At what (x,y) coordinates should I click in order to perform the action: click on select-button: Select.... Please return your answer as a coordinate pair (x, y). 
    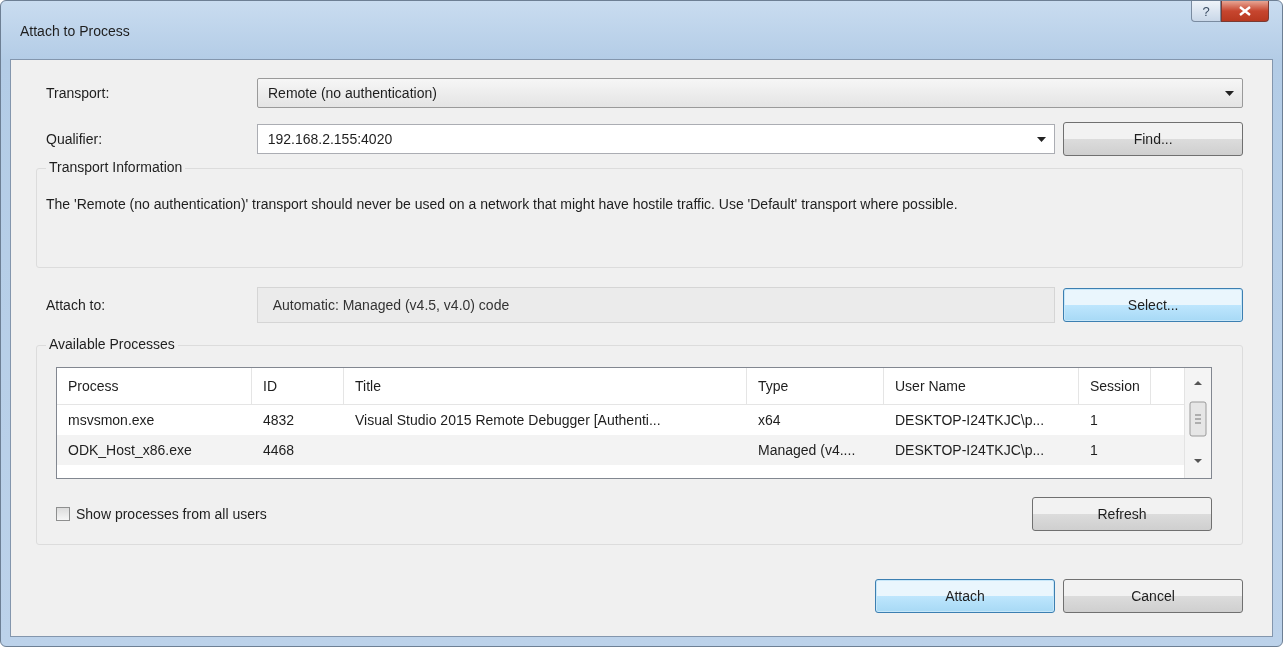
    Looking at the image, I should click on (1153, 305).